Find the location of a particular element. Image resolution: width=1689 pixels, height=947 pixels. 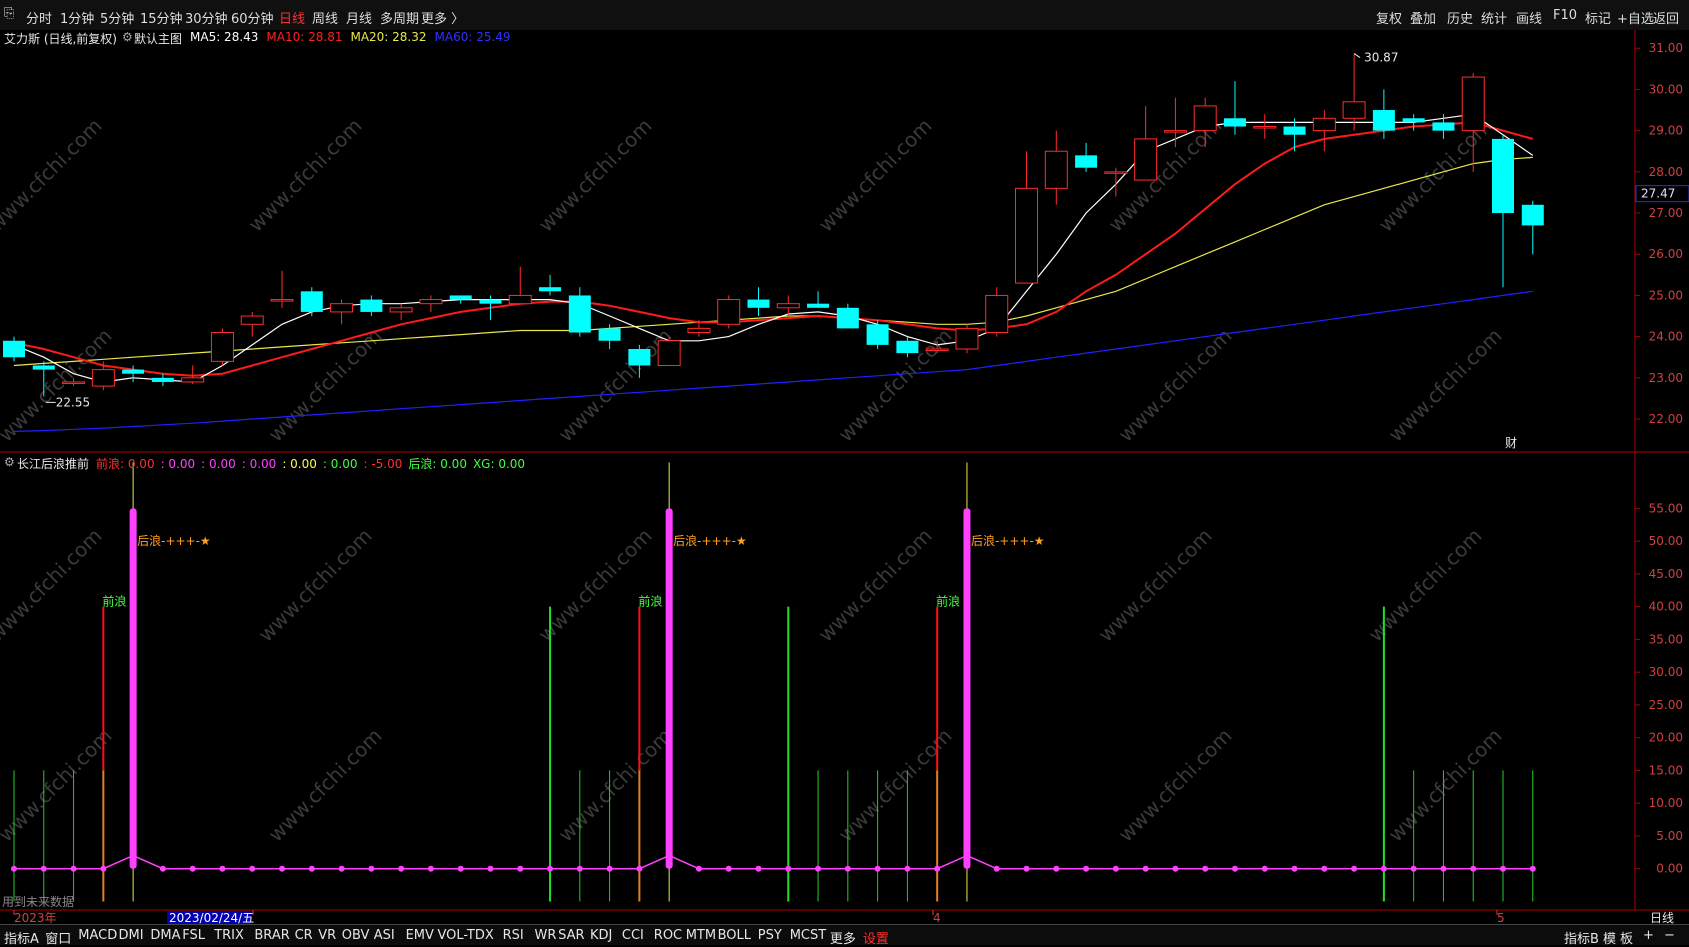

high-price-label: 30.87 is located at coordinates (1381, 58).